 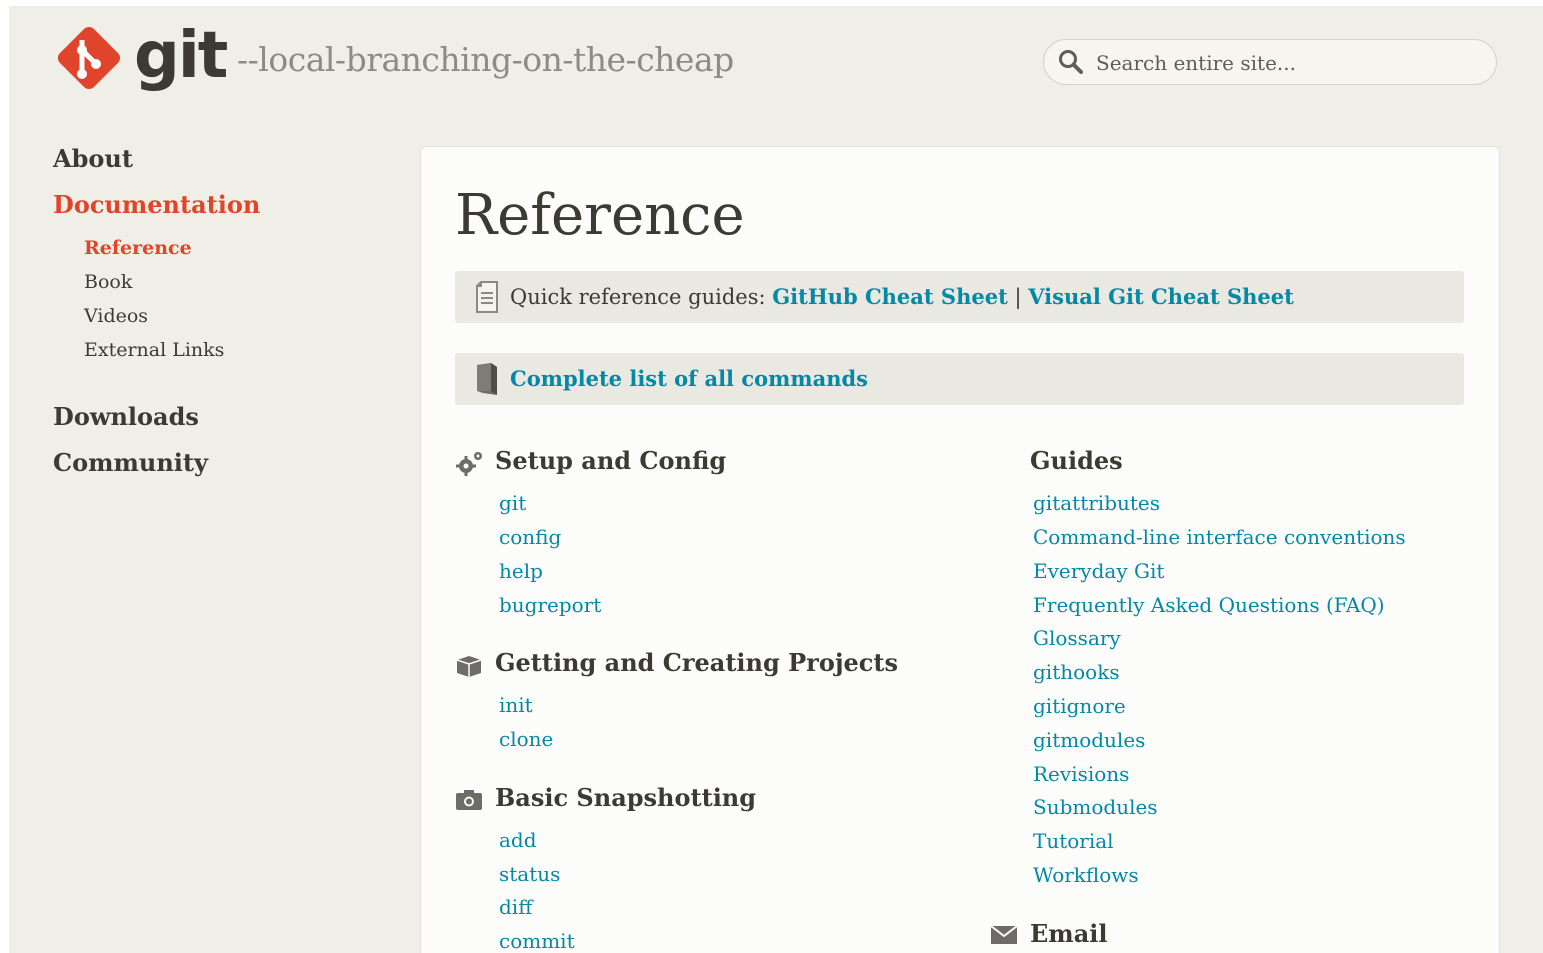 I want to click on guide-link-githooks: githooks, so click(x=1076, y=672).